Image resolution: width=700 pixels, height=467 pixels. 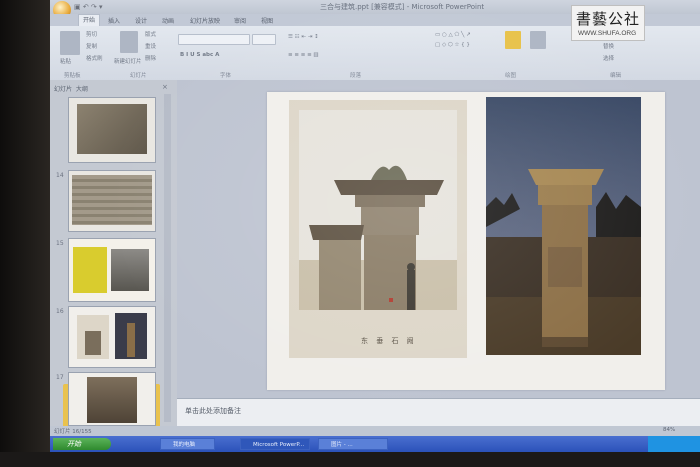 I want to click on arrange-icon, so click(x=513, y=40).